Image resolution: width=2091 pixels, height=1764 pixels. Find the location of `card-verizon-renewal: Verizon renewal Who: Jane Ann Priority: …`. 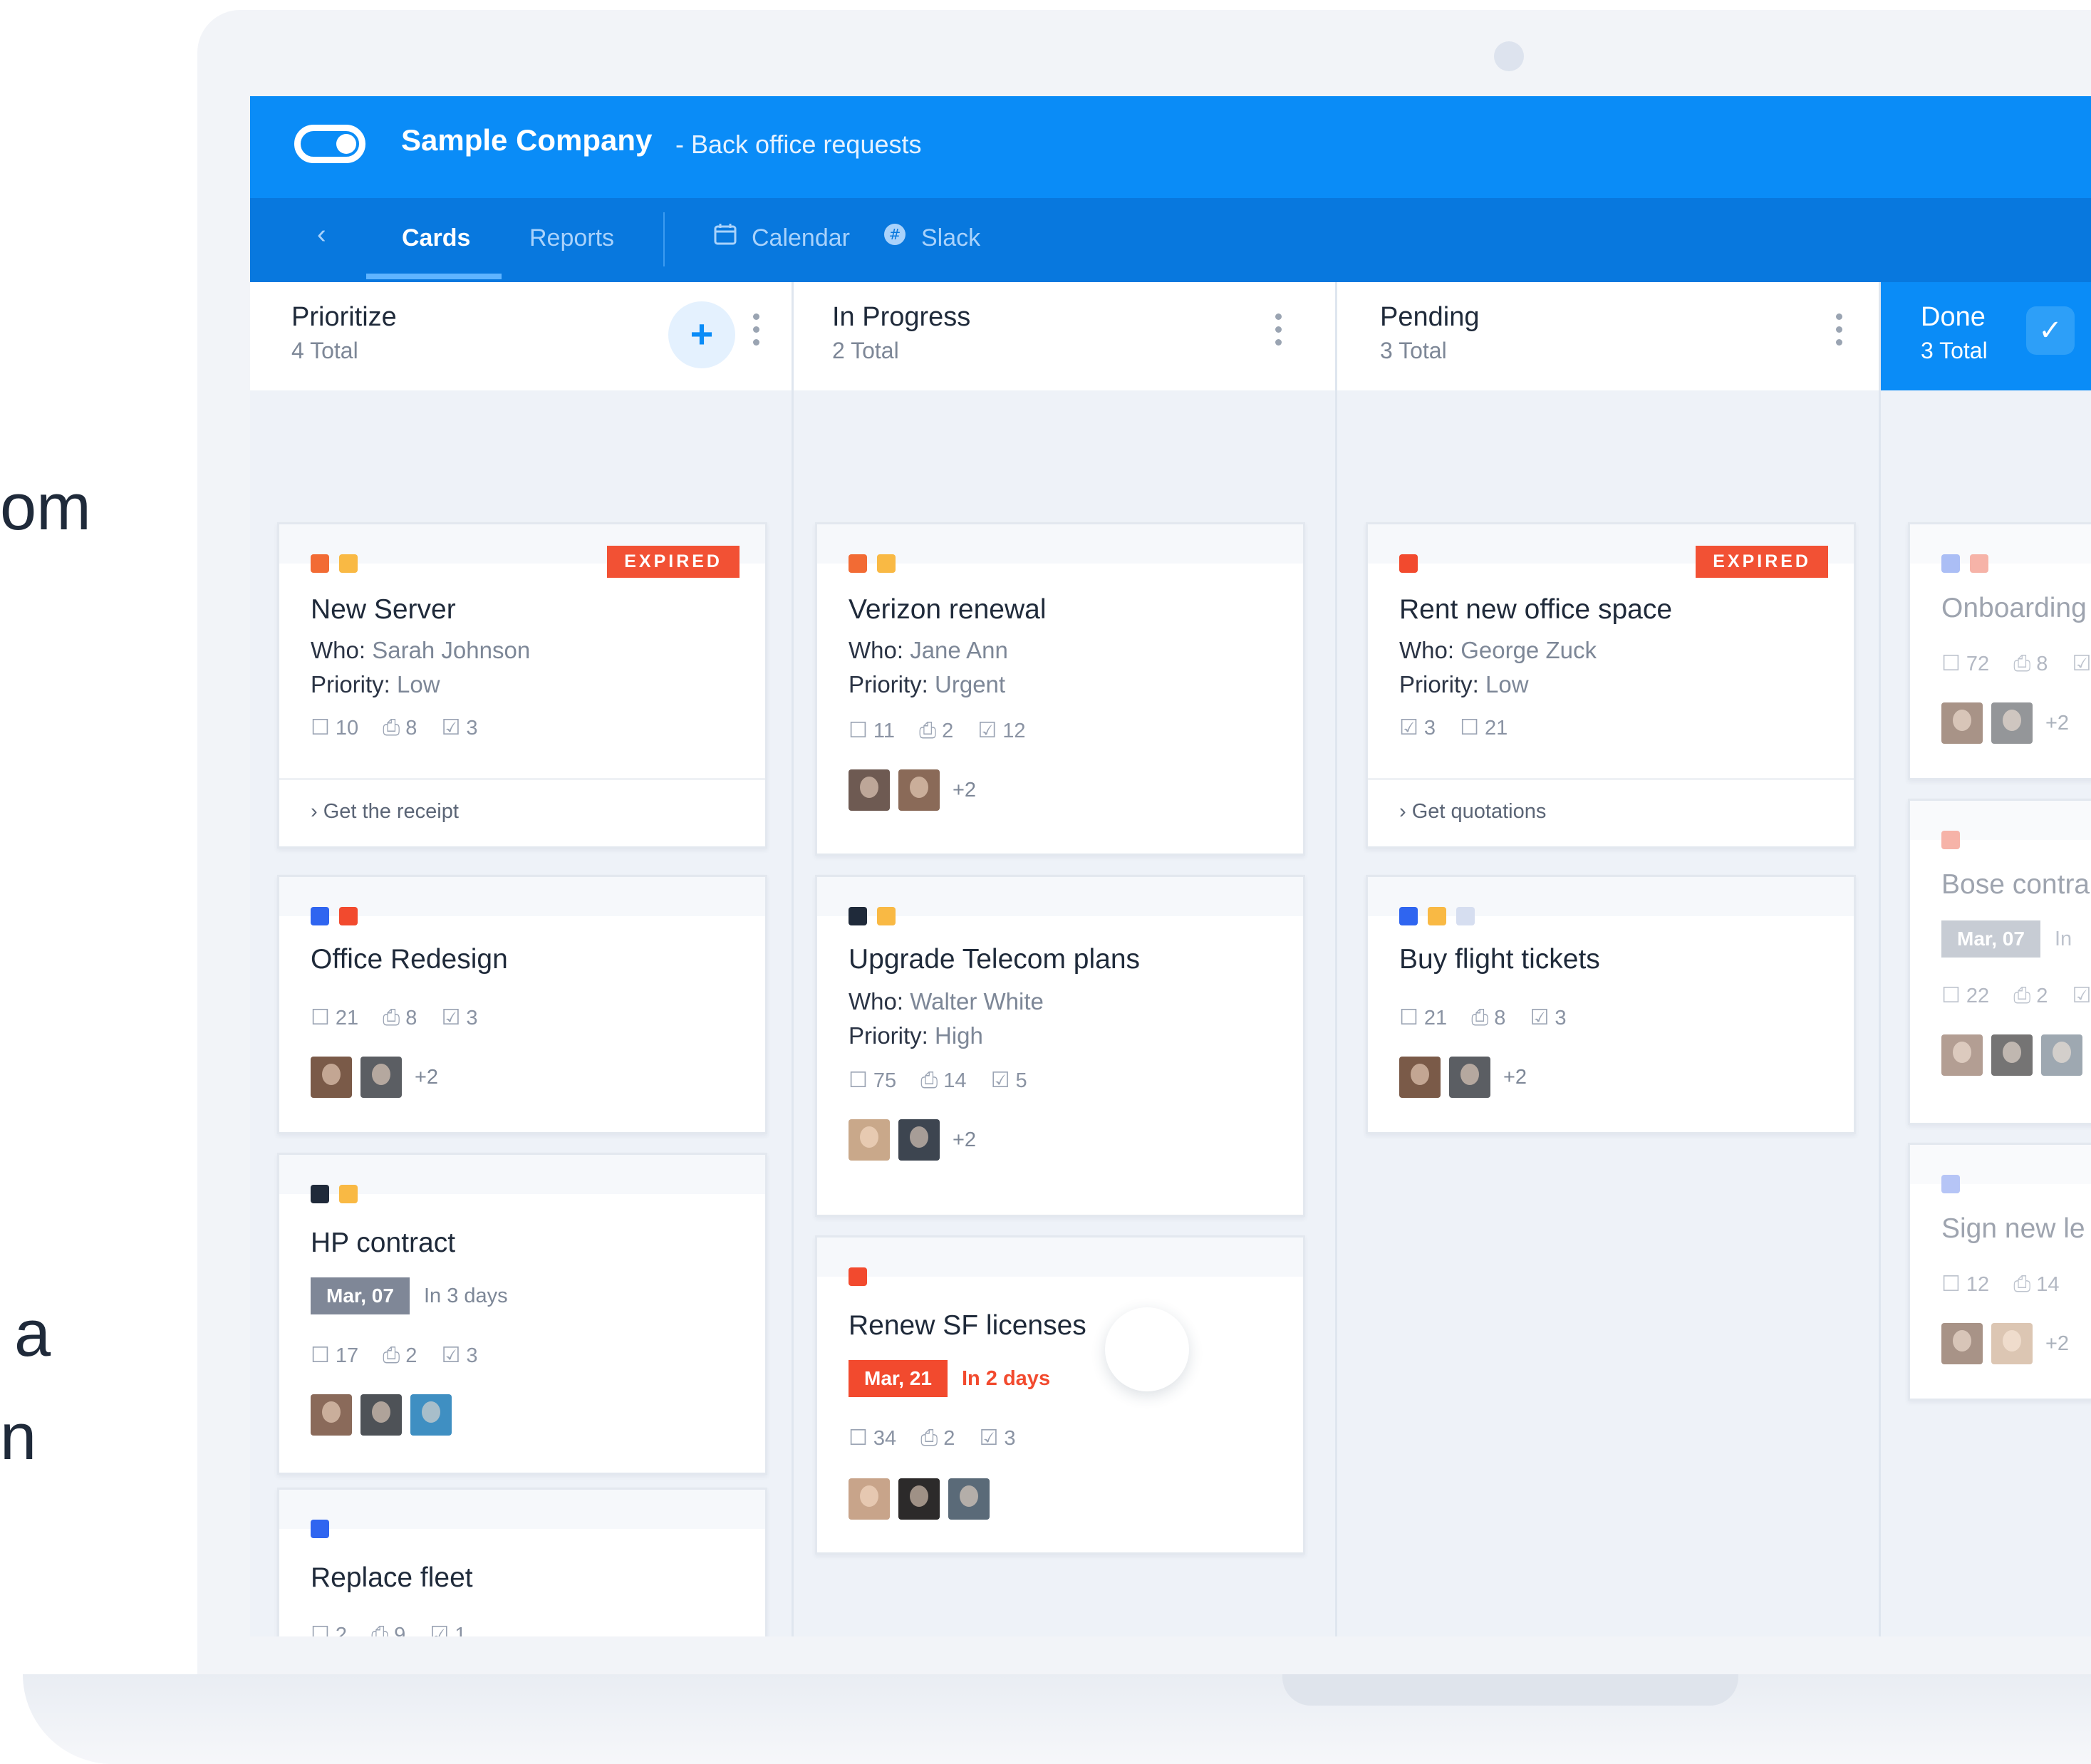

card-verizon-renewal: Verizon renewal Who: Jane Ann Priority: … is located at coordinates (1060, 689).